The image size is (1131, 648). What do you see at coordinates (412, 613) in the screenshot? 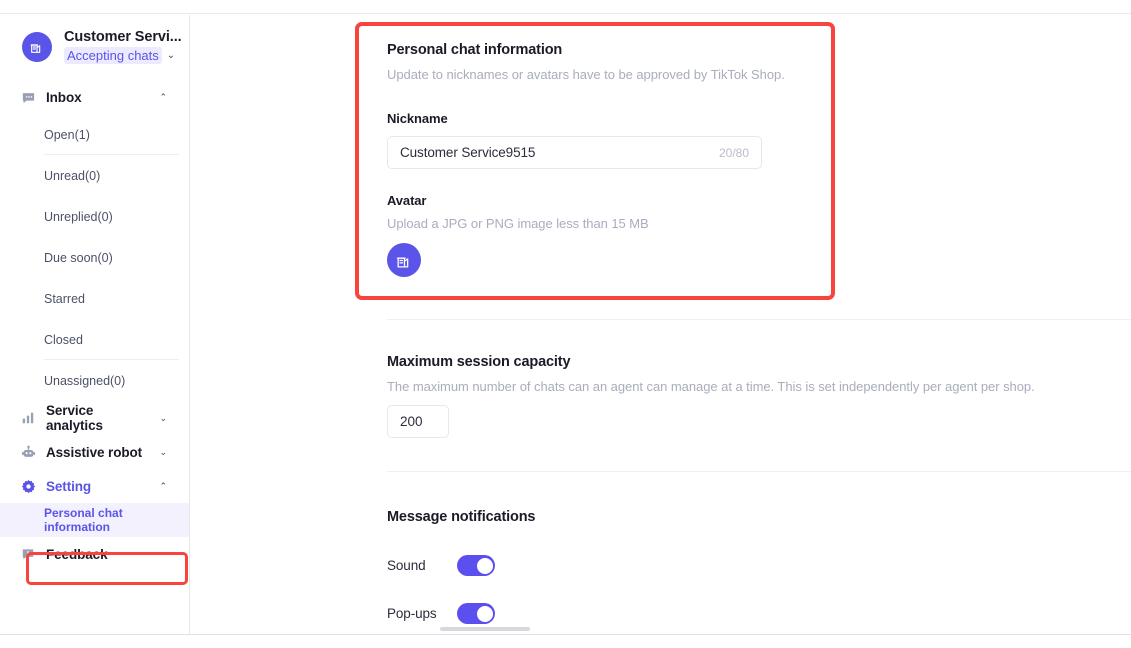
I see `popups-label: Pop-ups` at bounding box center [412, 613].